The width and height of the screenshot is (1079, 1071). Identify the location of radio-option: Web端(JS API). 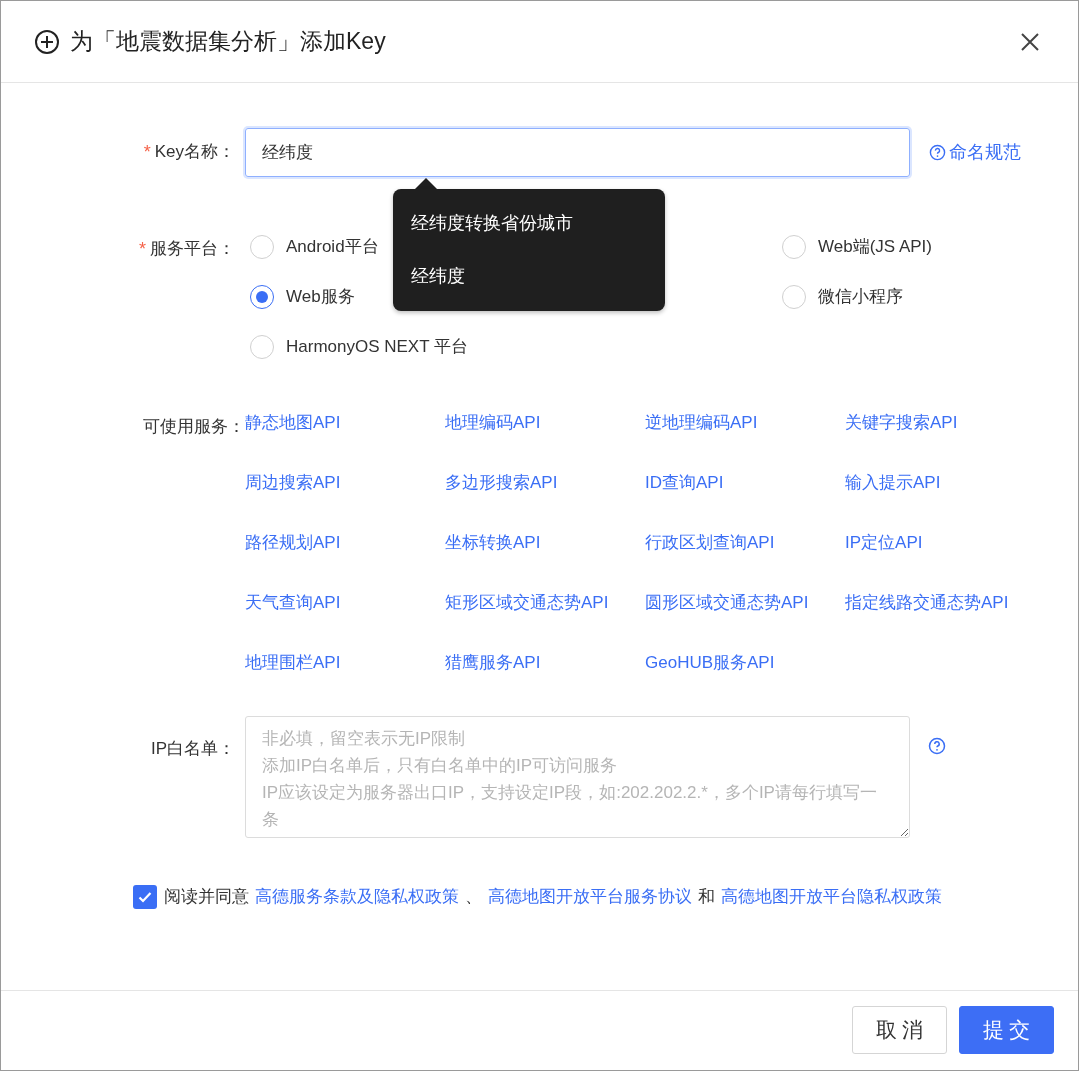
(912, 247).